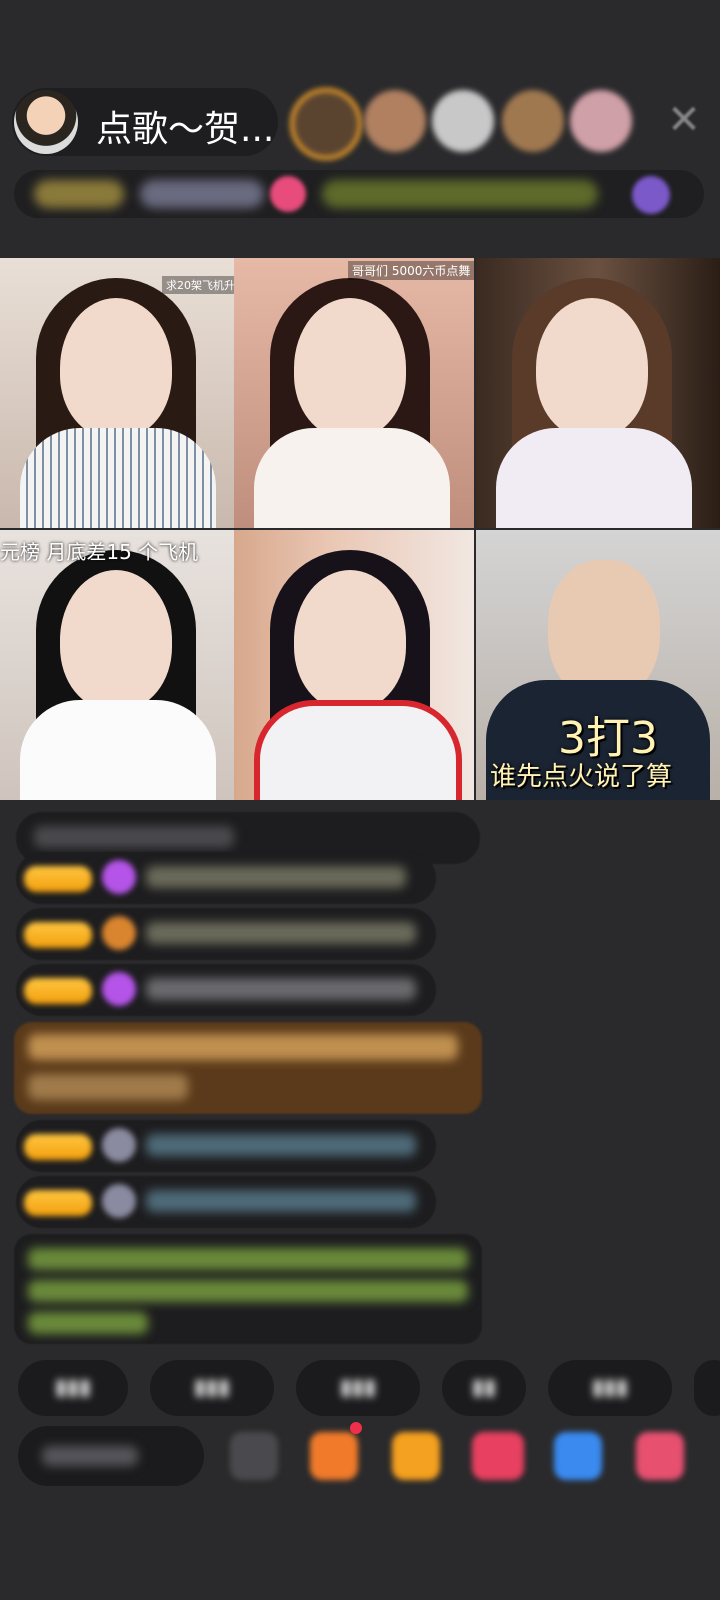 This screenshot has height=1600, width=720. Describe the element at coordinates (202, 194) in the screenshot. I see `popularity-chip` at that location.